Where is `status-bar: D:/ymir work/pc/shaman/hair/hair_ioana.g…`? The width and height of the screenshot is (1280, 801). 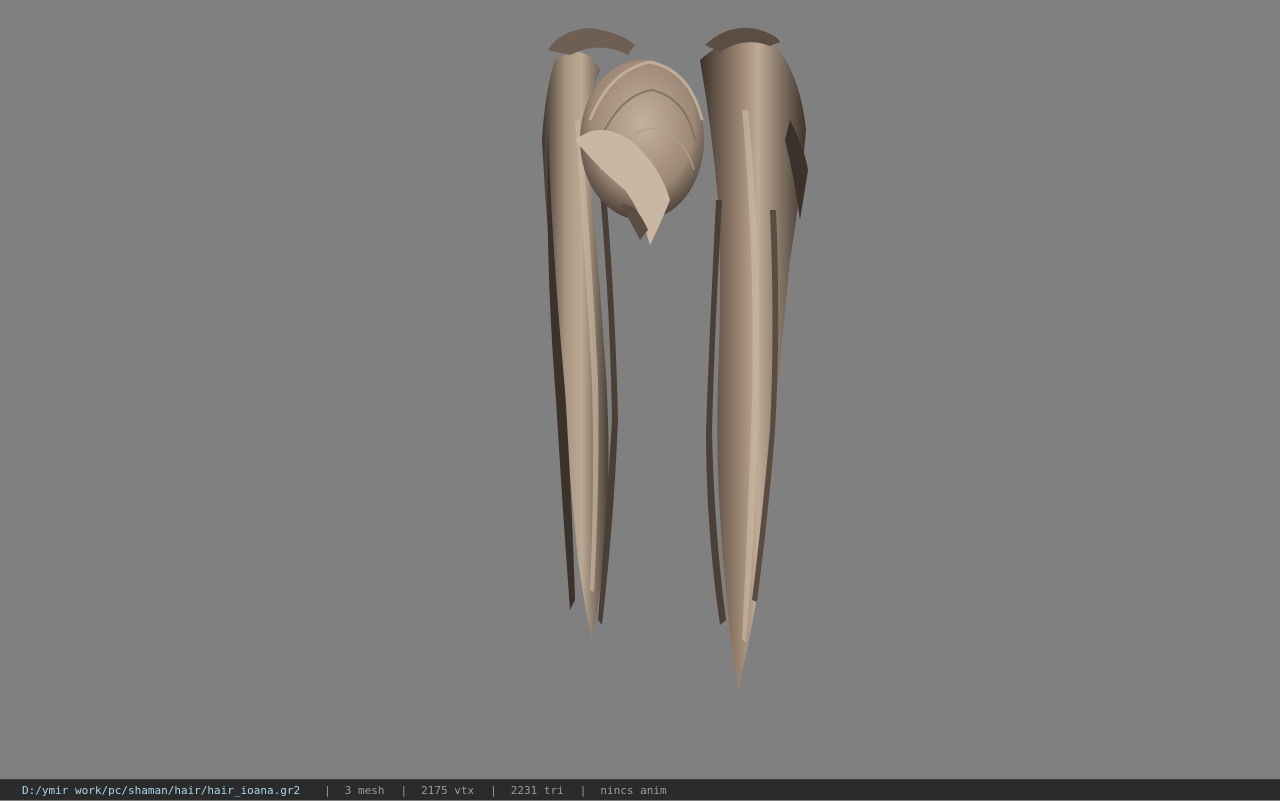 status-bar: D:/ymir work/pc/shaman/hair/hair_ioana.g… is located at coordinates (640, 789).